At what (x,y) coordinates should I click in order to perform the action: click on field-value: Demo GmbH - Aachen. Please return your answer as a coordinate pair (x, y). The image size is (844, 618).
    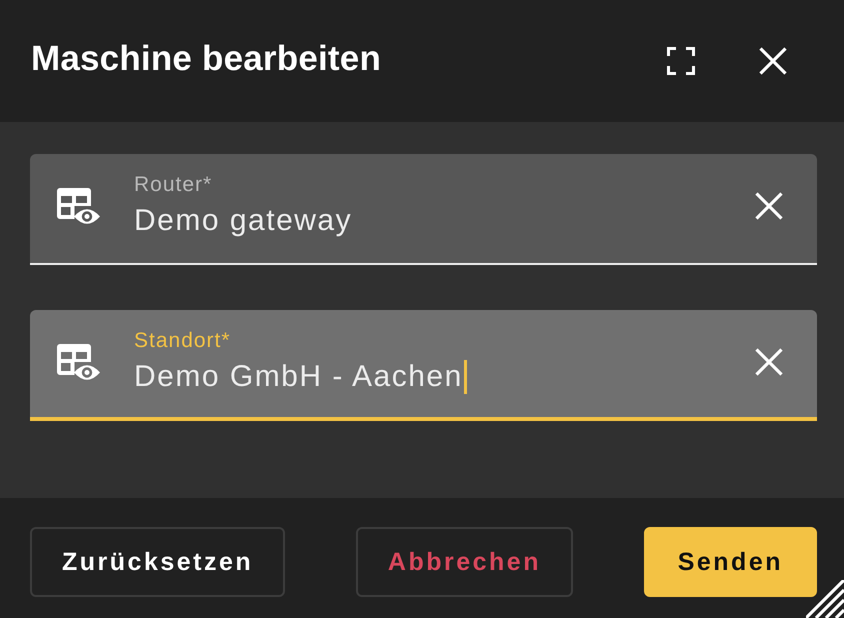
    Looking at the image, I should click on (298, 376).